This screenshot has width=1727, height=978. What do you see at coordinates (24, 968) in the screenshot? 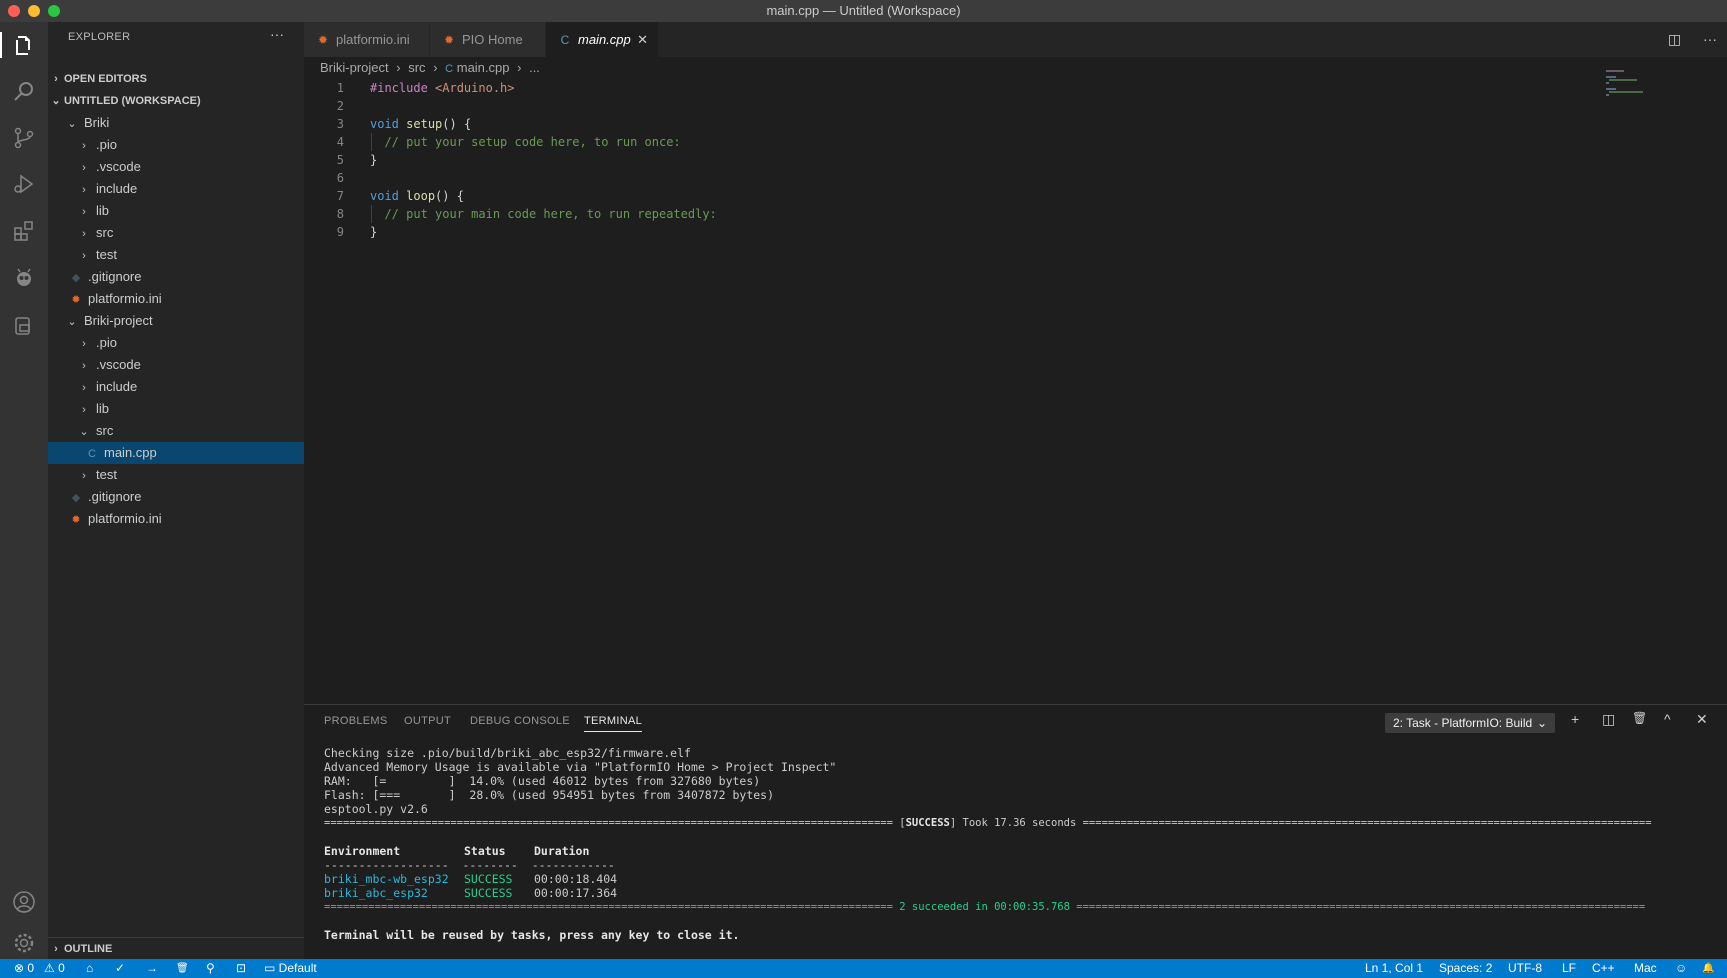
I see `errors-count: ⊗ 0` at bounding box center [24, 968].